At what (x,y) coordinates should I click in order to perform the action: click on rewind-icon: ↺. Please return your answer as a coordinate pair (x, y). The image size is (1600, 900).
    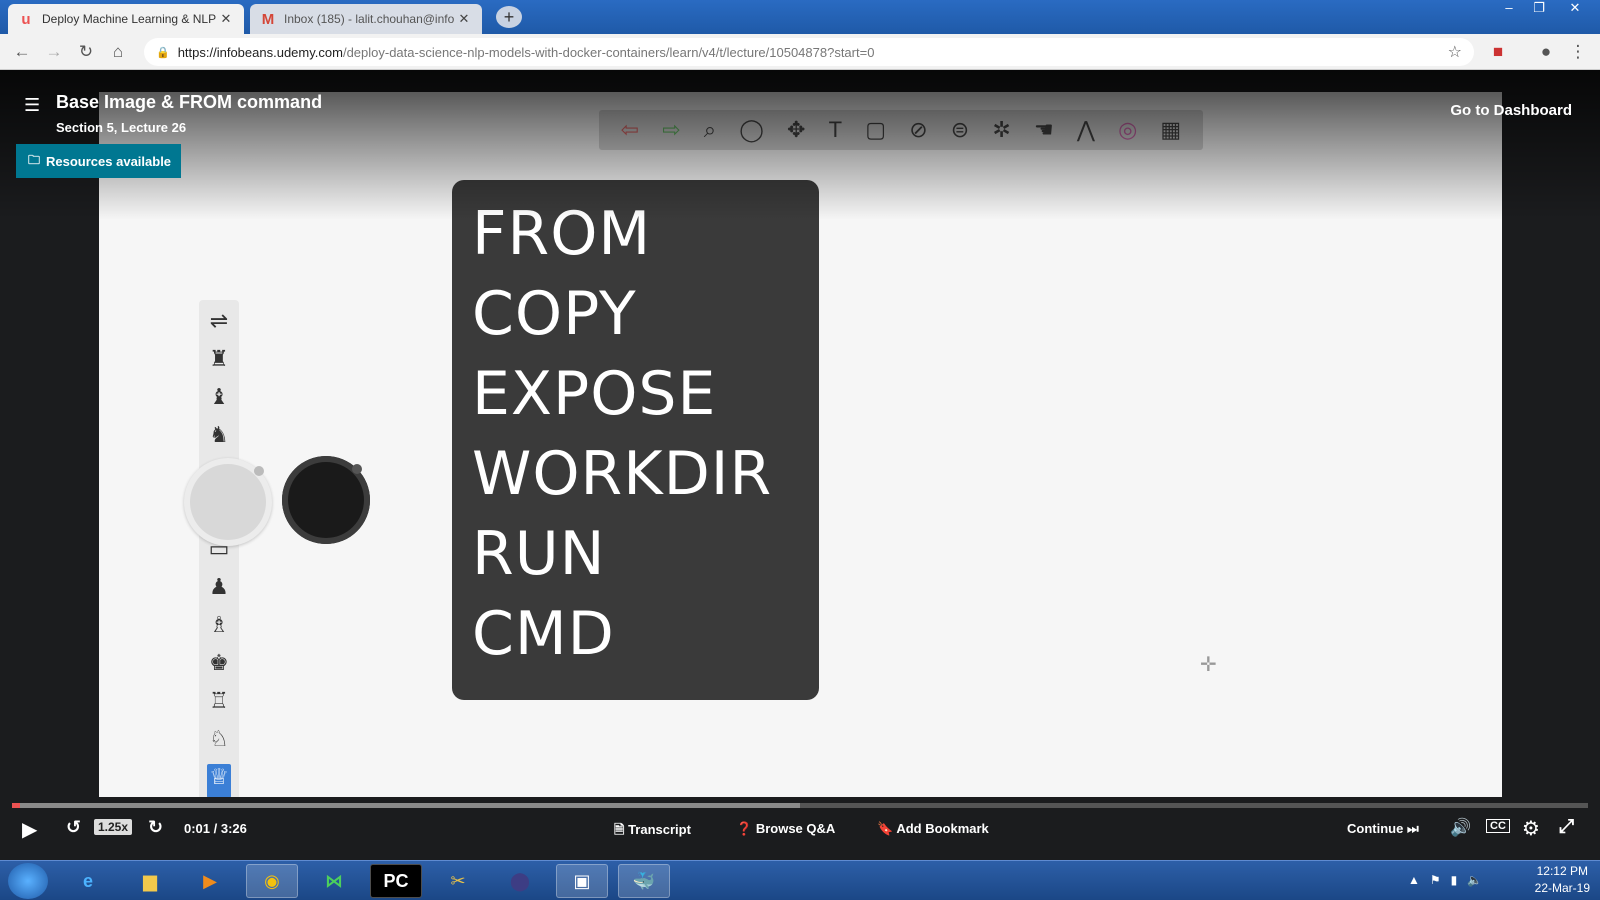
    Looking at the image, I should click on (73, 827).